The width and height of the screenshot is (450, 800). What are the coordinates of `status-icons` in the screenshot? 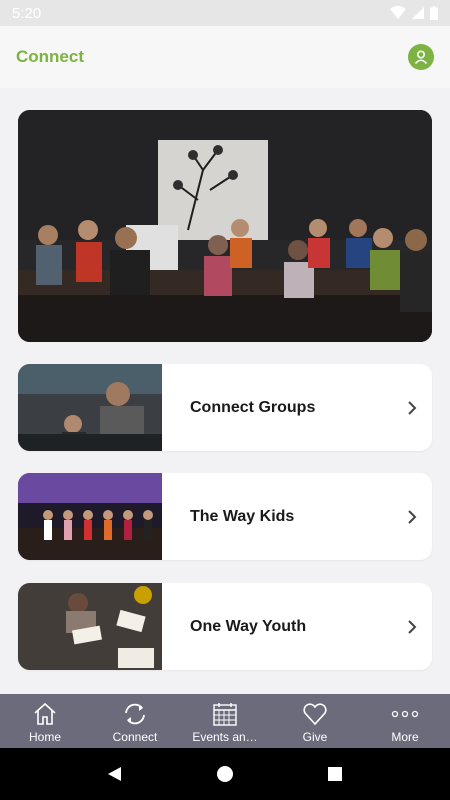 It's located at (414, 13).